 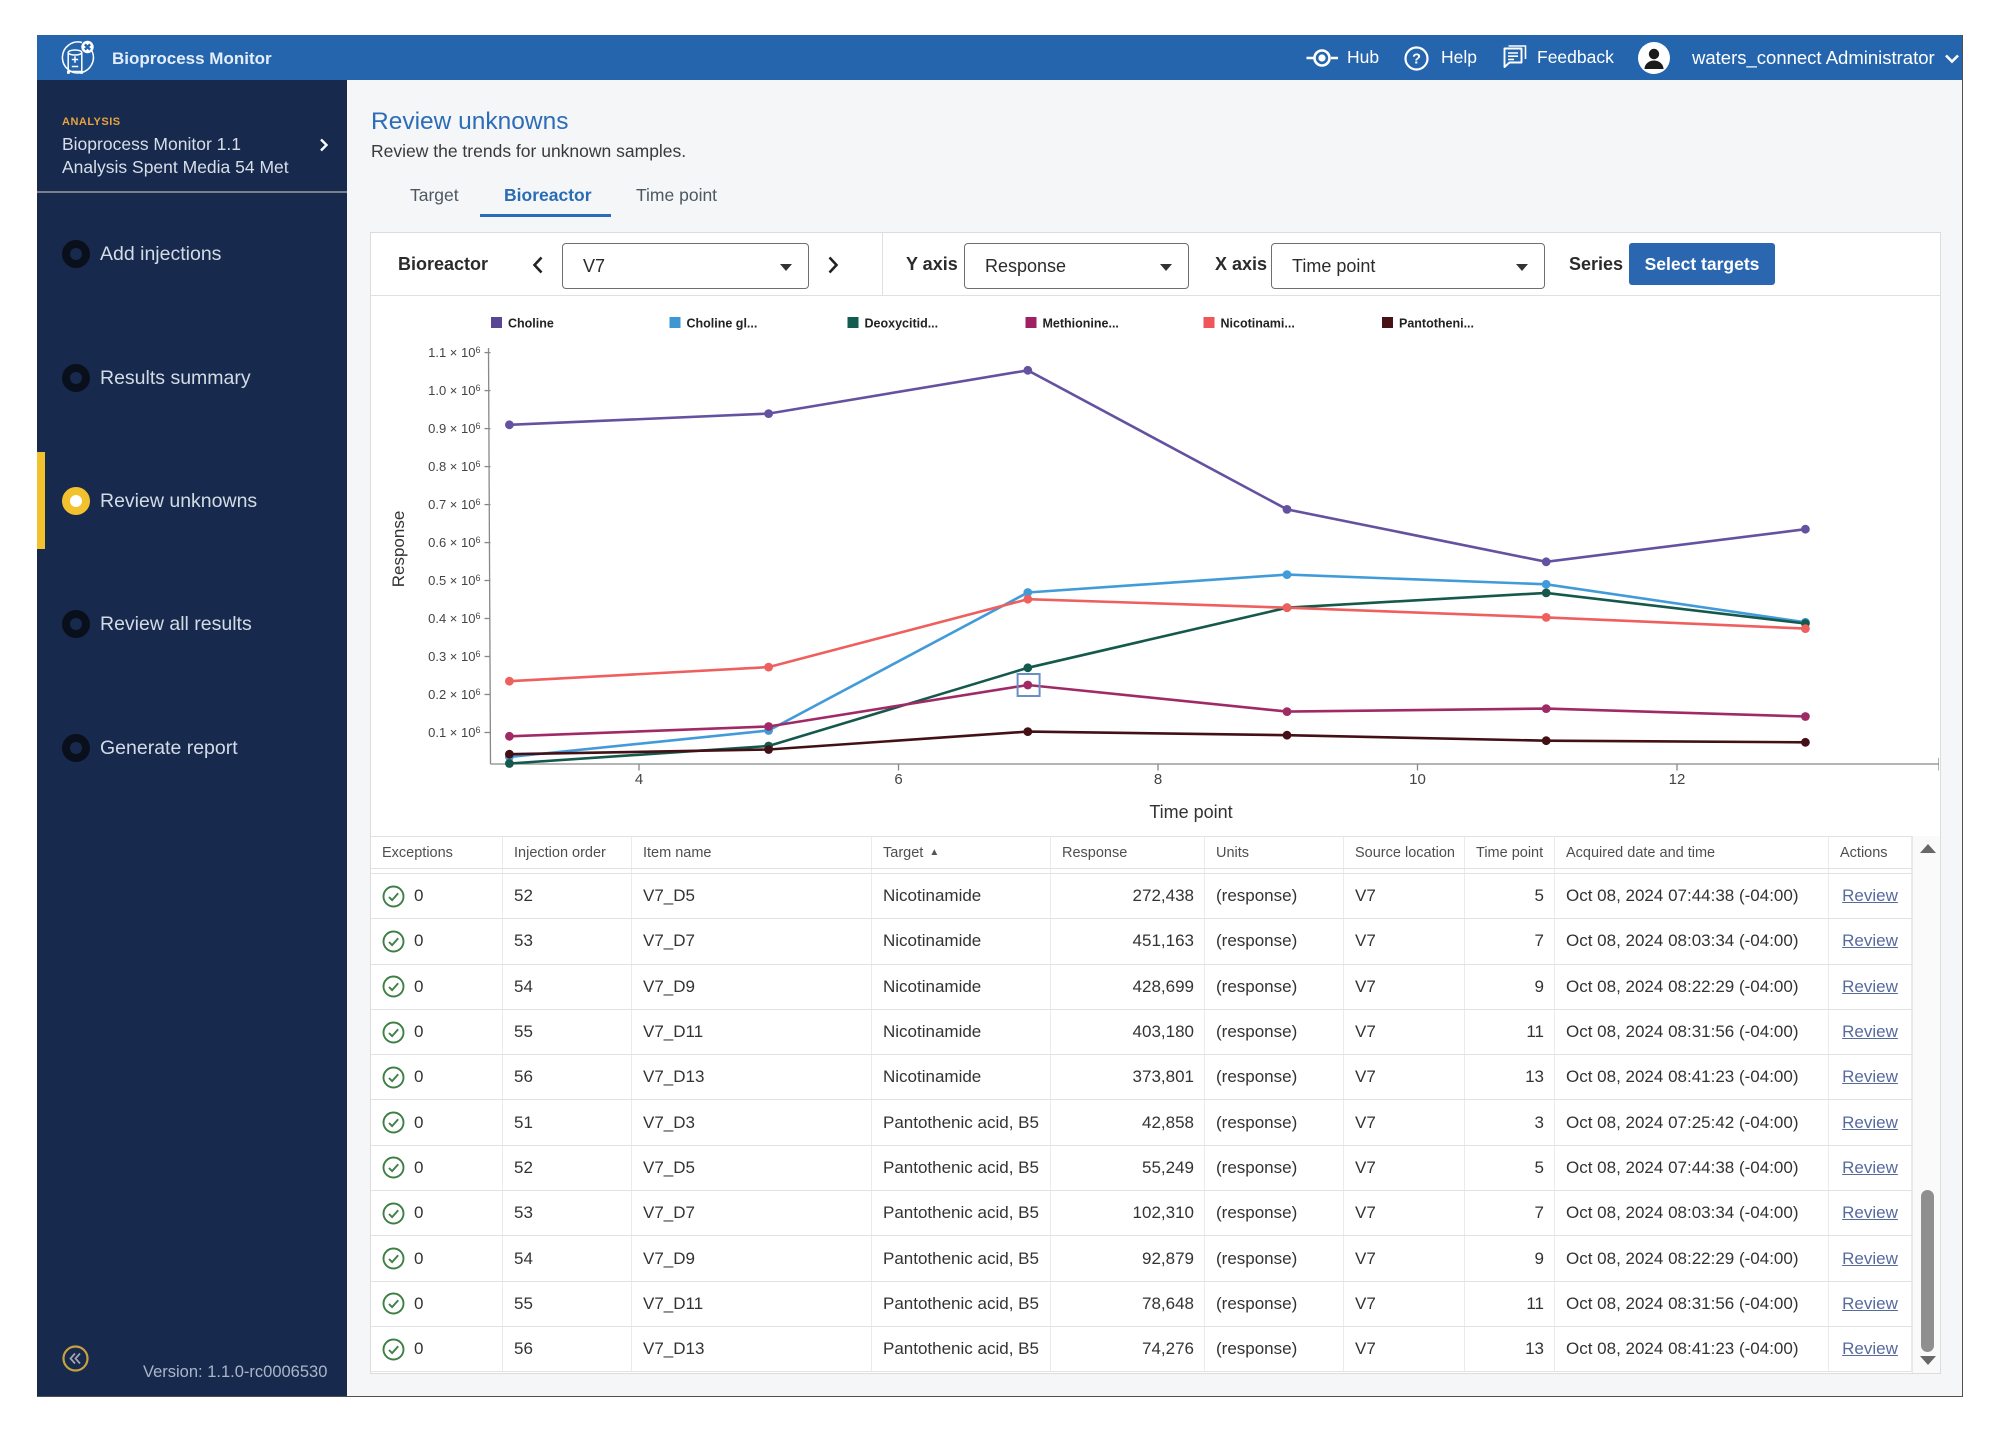 I want to click on svg-text: Choline, so click(x=531, y=324).